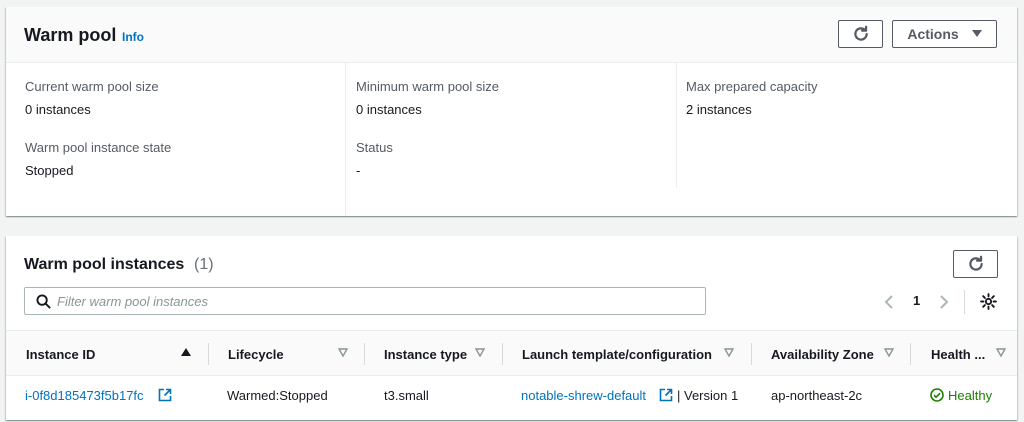 The width and height of the screenshot is (1024, 422). I want to click on actions-button: Actions, so click(944, 34).